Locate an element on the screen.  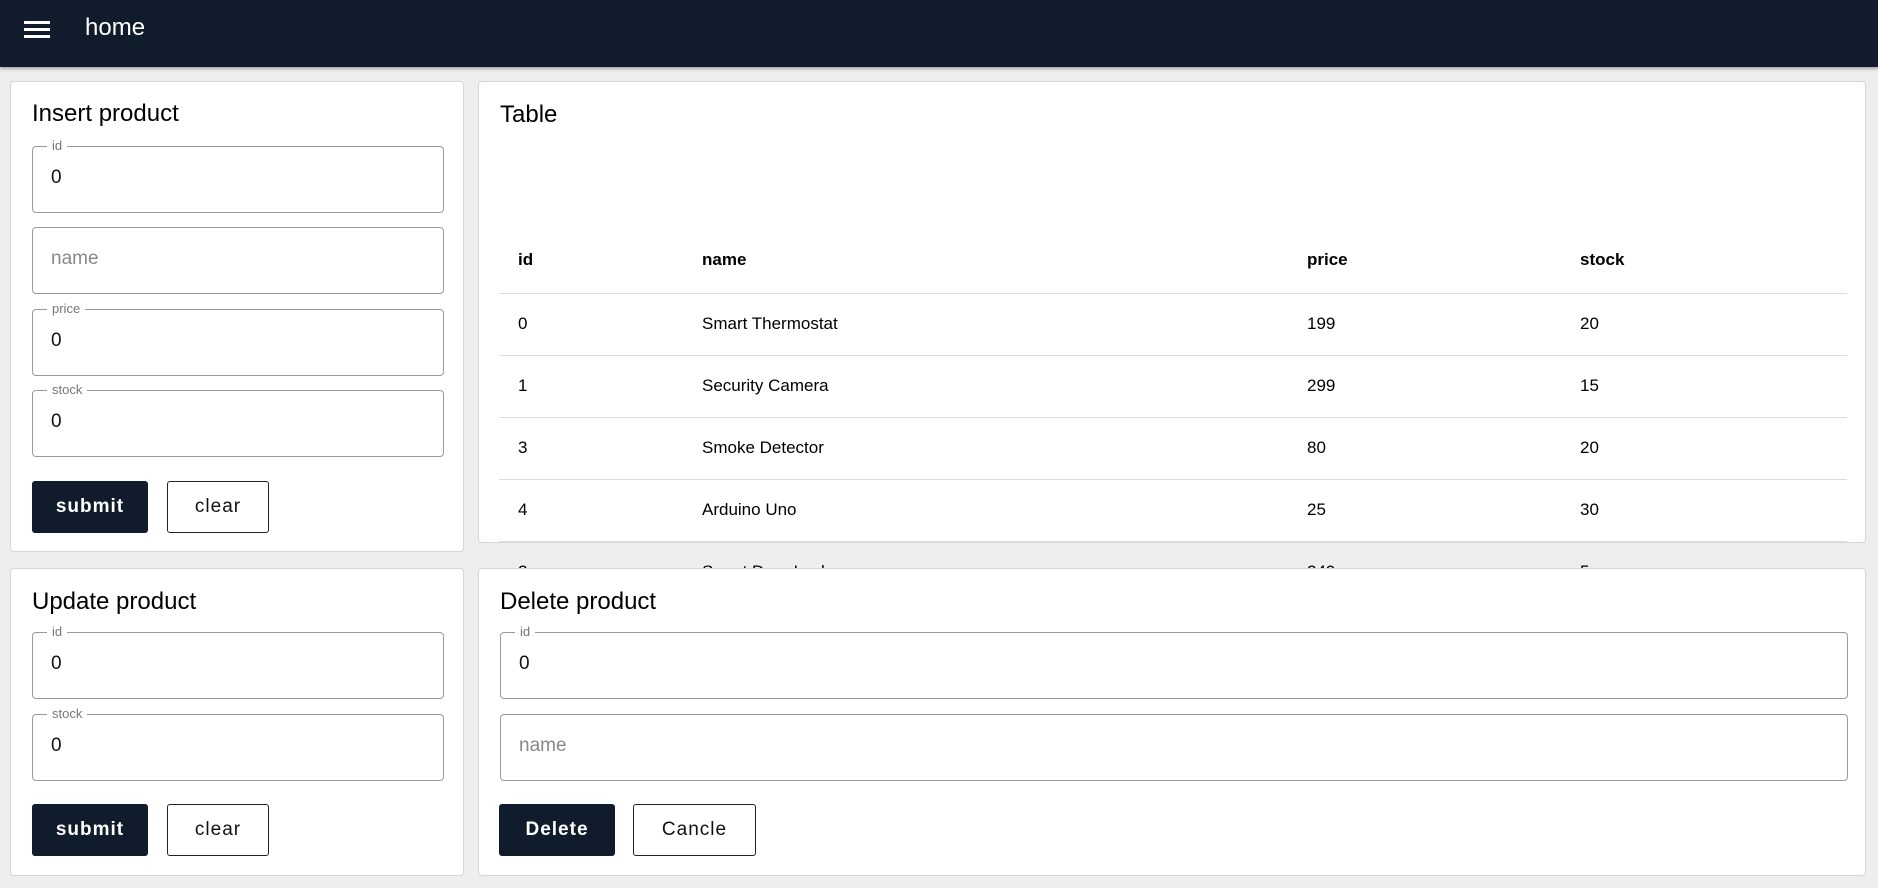
table-row: 4 Arduino Uno 25 30 is located at coordinates (1173, 510).